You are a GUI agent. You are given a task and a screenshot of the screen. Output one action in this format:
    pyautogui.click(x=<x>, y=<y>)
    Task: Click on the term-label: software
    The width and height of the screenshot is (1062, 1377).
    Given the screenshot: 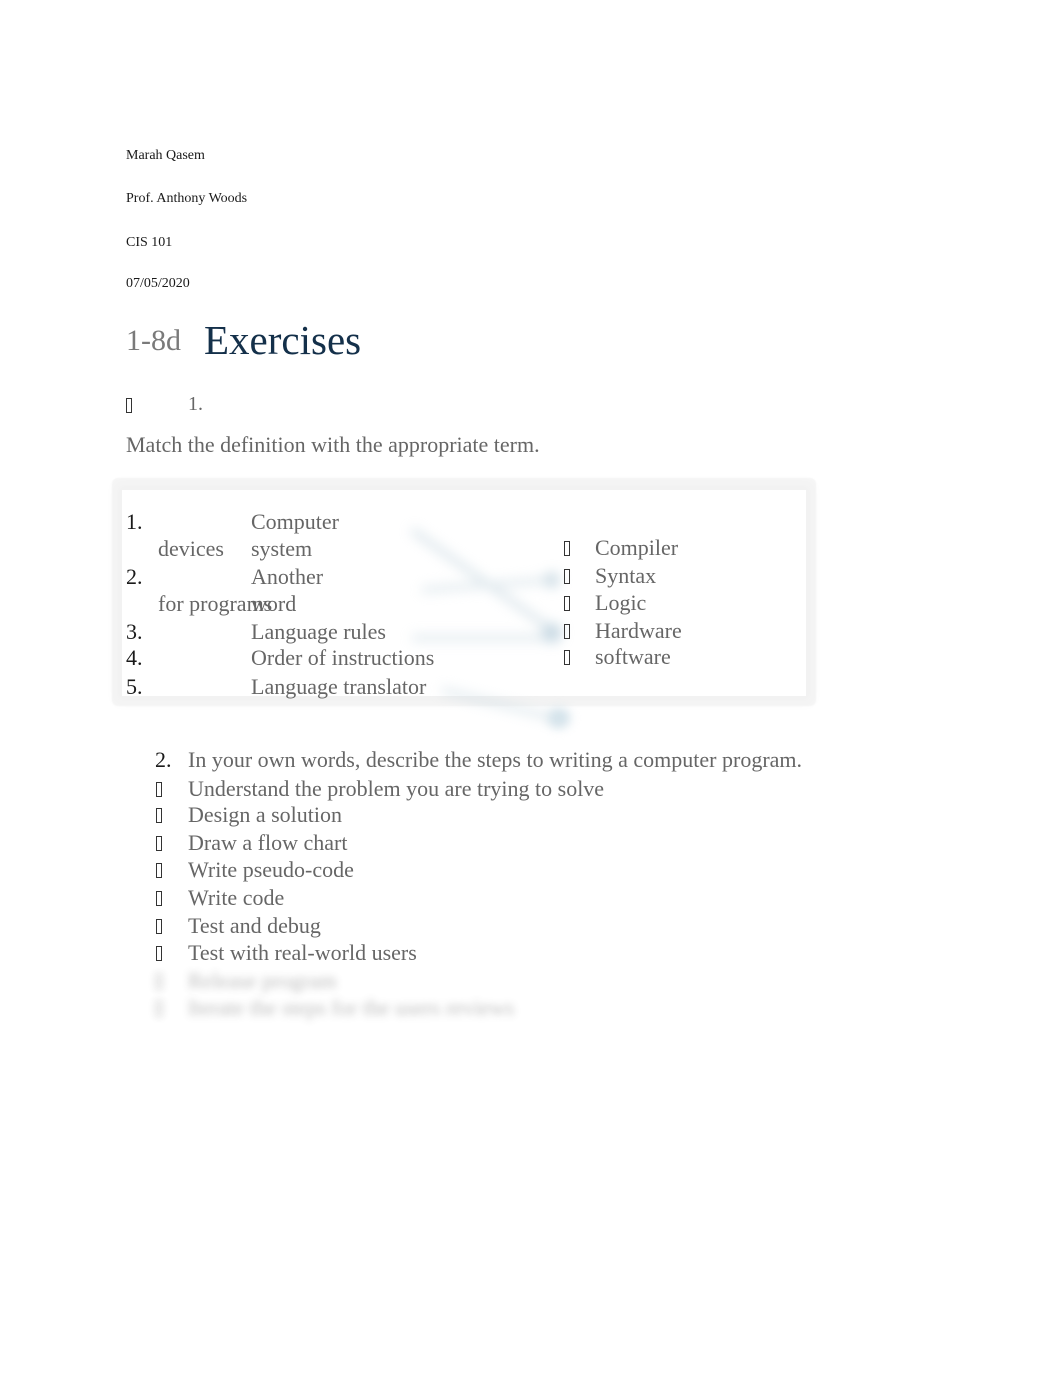 What is the action you would take?
    pyautogui.click(x=633, y=656)
    